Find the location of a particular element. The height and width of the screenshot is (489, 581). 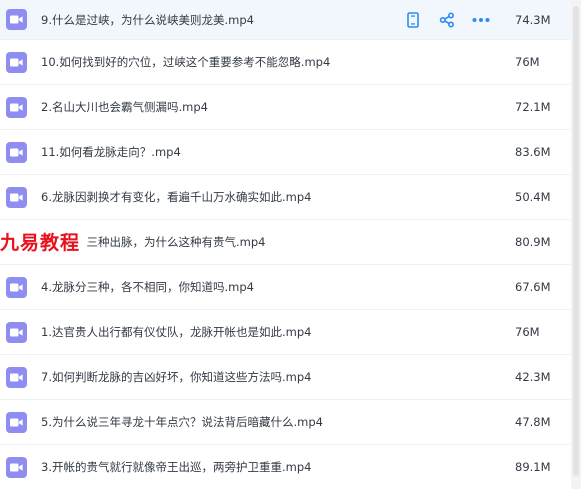

file-row: 1.达官贵人出行都有仪仗队，龙脉开帐也是如此.mp4 76M is located at coordinates (290, 332).